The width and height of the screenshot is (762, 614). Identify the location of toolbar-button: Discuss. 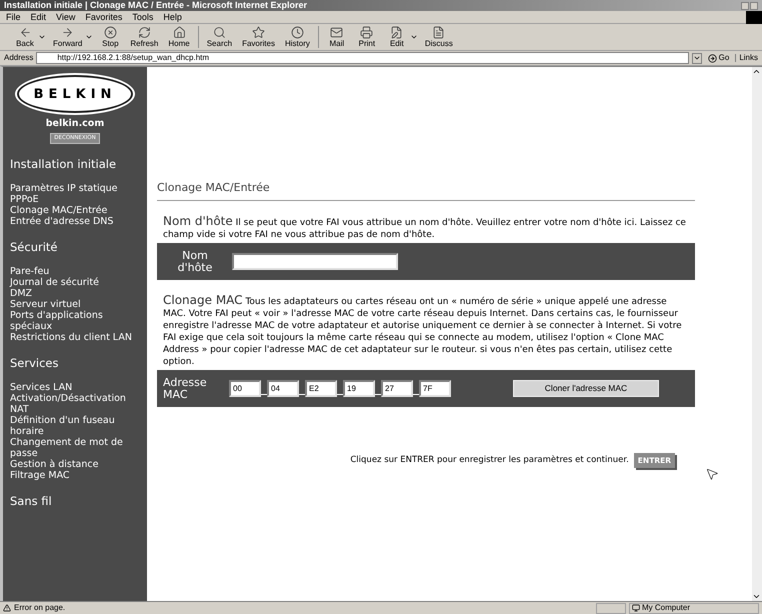
(439, 37).